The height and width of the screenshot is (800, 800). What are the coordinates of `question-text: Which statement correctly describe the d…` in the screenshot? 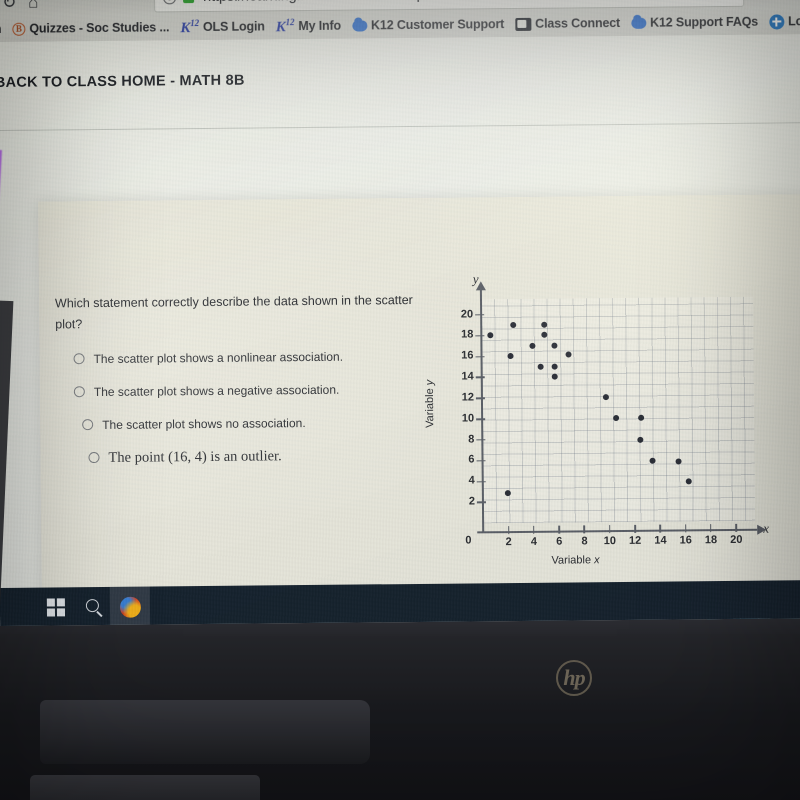 It's located at (233, 312).